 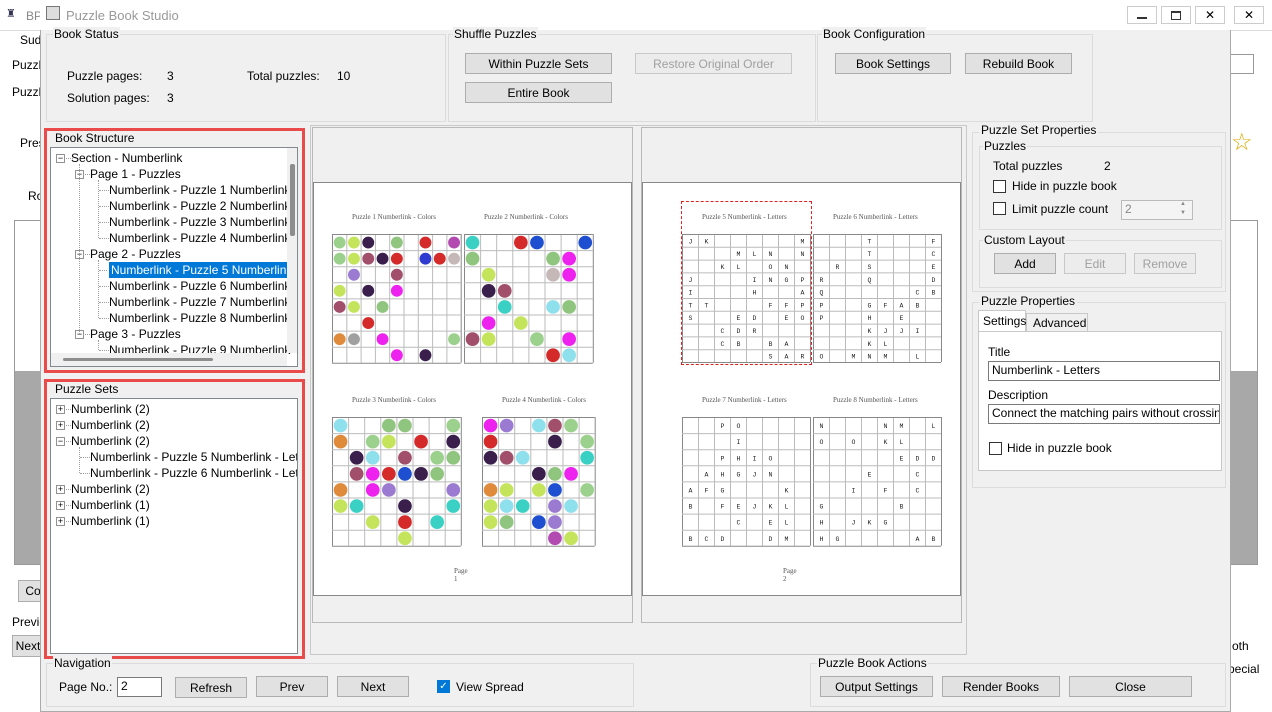 What do you see at coordinates (870, 280) in the screenshot?
I see `letter-clue: Q` at bounding box center [870, 280].